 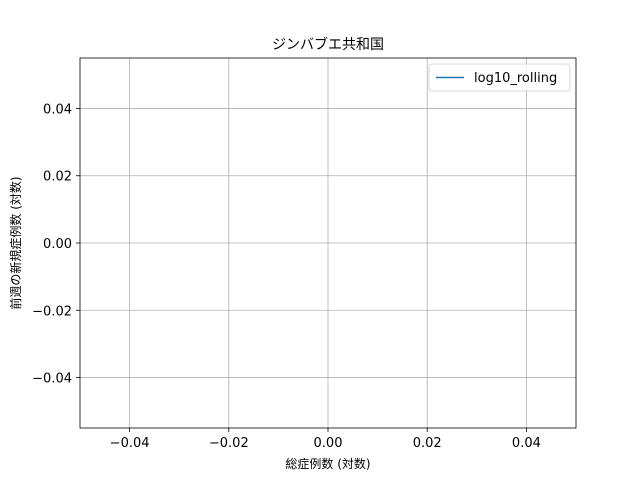 I want to click on y-tick-label: 0.02, so click(x=57, y=177).